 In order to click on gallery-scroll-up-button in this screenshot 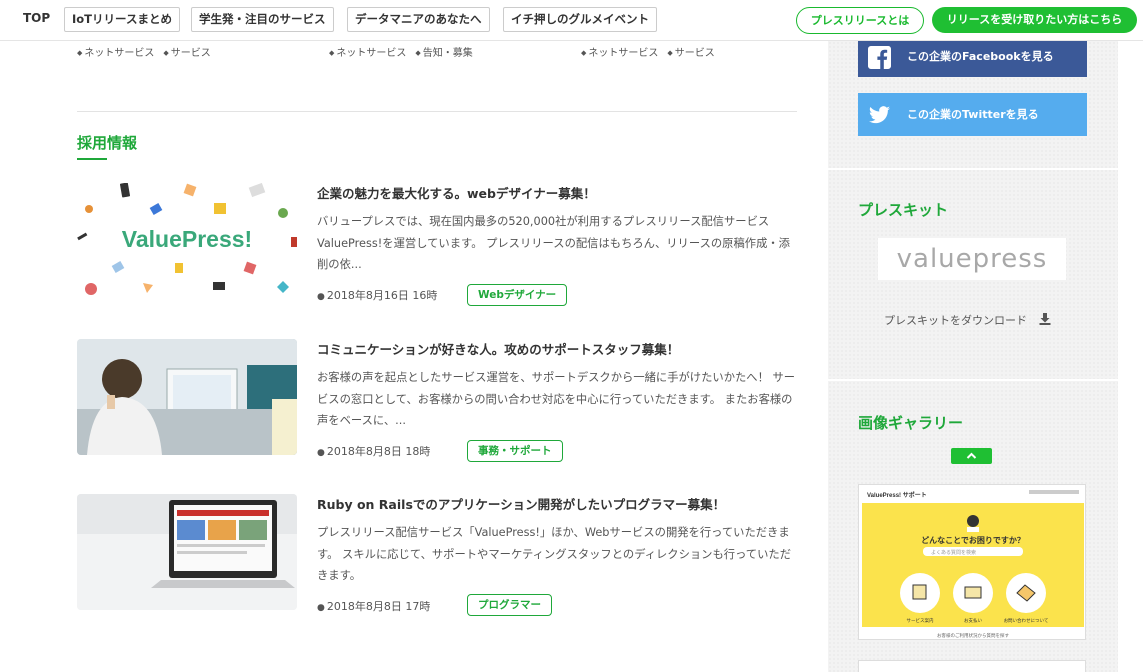, I will do `click(971, 456)`.